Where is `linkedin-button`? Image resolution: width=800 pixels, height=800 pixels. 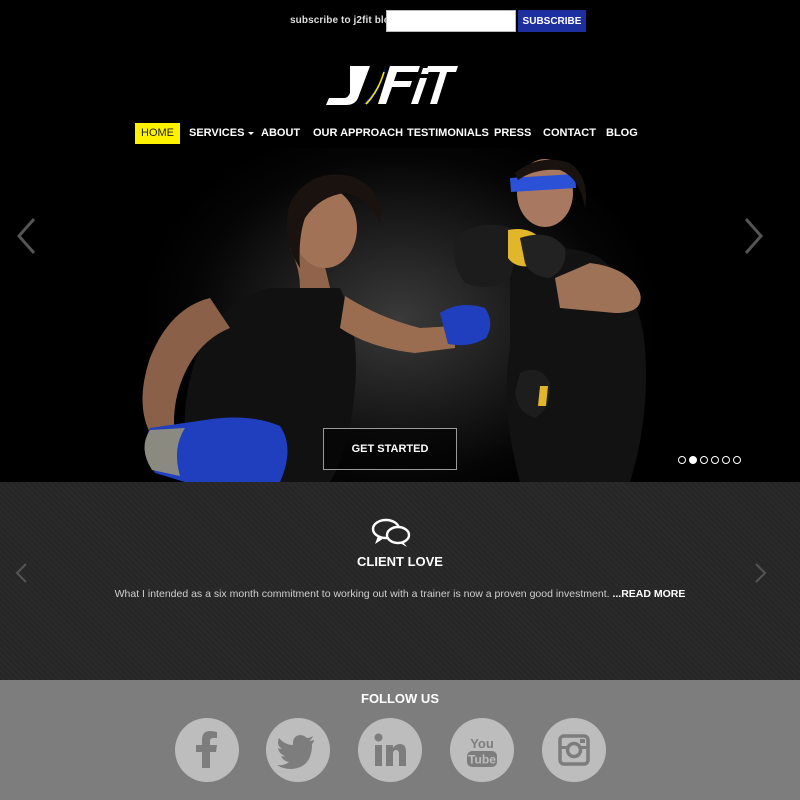
linkedin-button is located at coordinates (390, 750).